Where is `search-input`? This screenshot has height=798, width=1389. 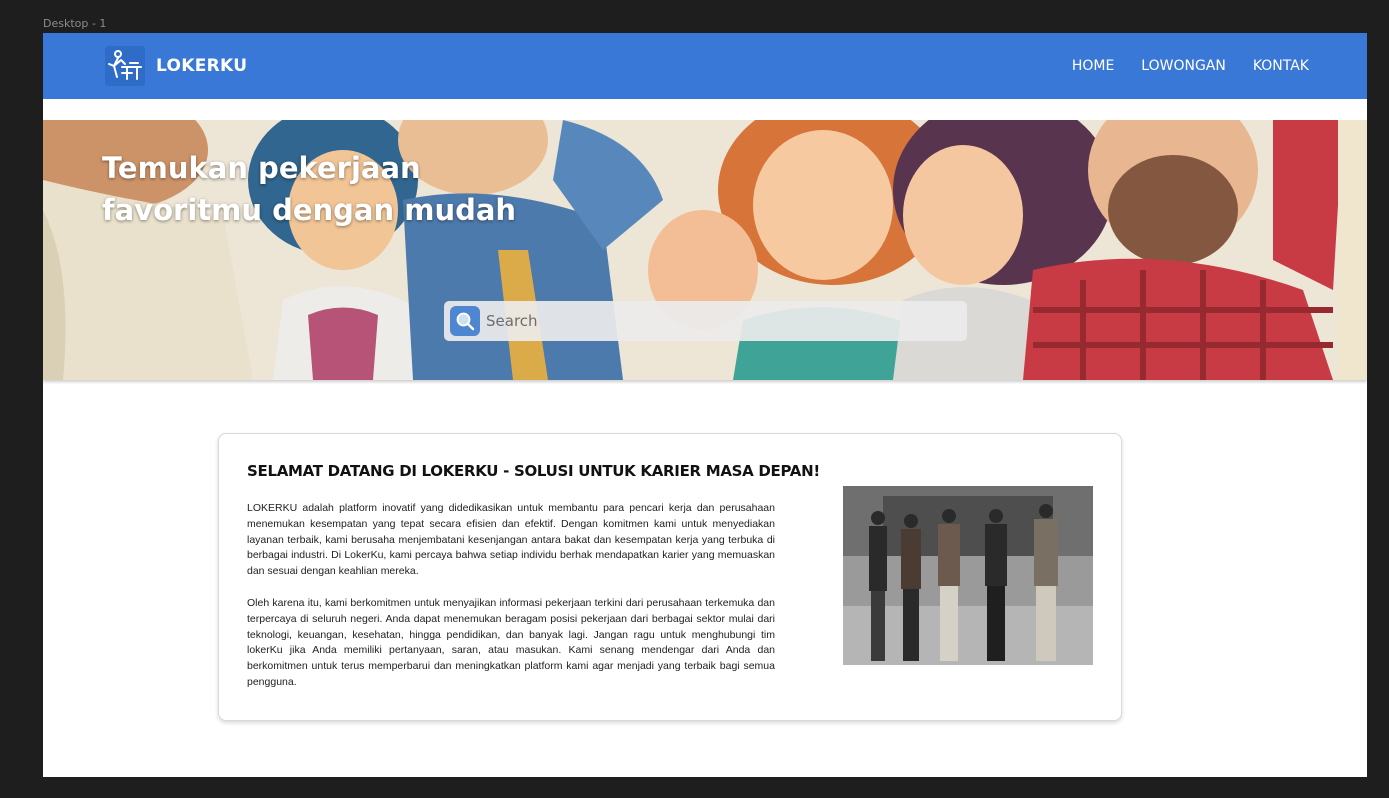
search-input is located at coordinates (716, 321).